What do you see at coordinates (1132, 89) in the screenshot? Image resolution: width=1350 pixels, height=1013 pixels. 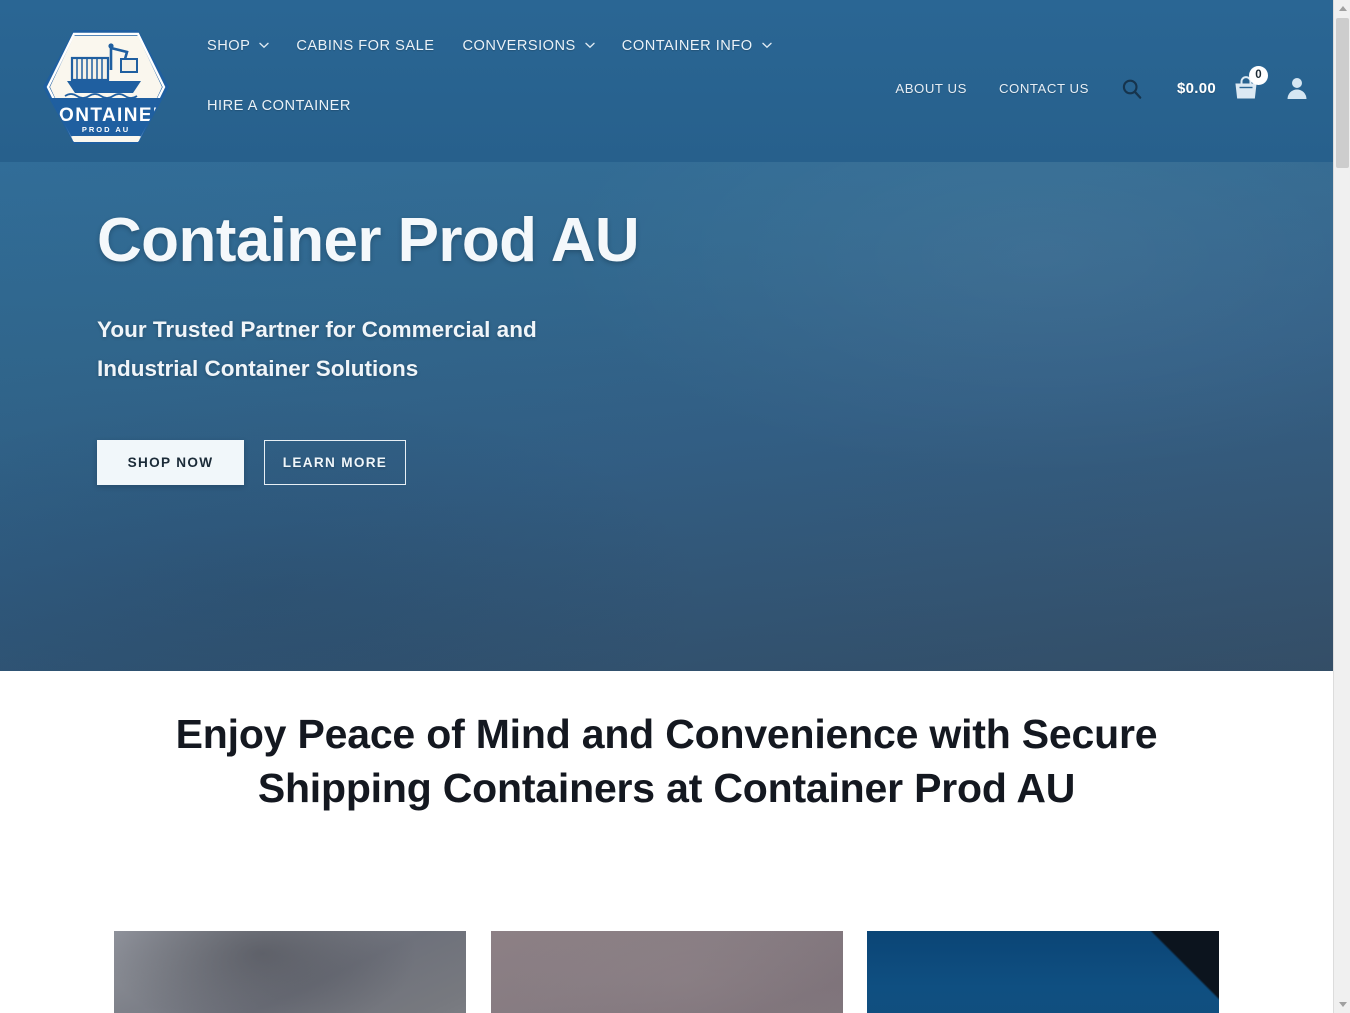 I see `search-icon` at bounding box center [1132, 89].